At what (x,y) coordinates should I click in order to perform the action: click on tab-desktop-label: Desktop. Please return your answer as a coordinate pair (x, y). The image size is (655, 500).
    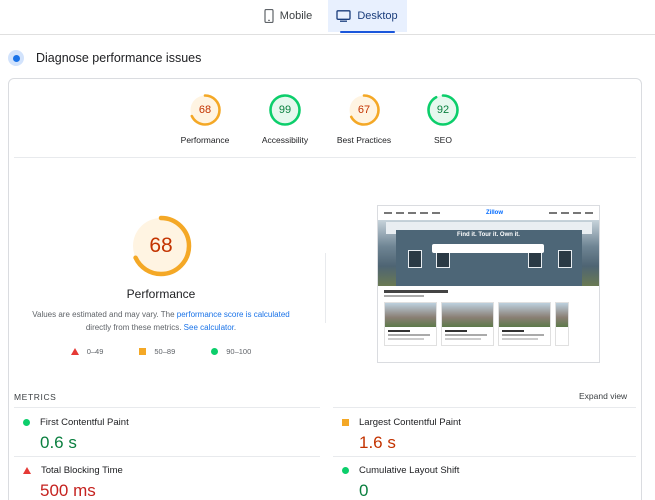
    Looking at the image, I should click on (377, 16).